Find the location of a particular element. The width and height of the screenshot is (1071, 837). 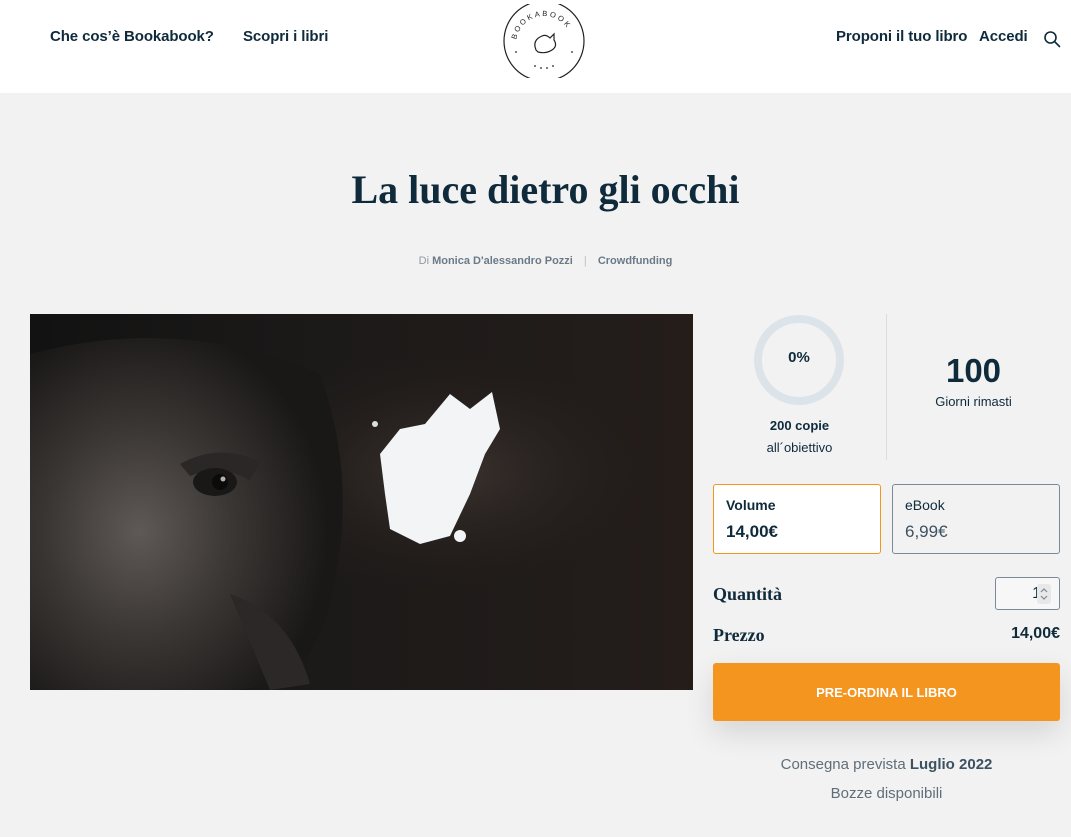

bookabook-logo: BOOKABOOK is located at coordinates (544, 41).